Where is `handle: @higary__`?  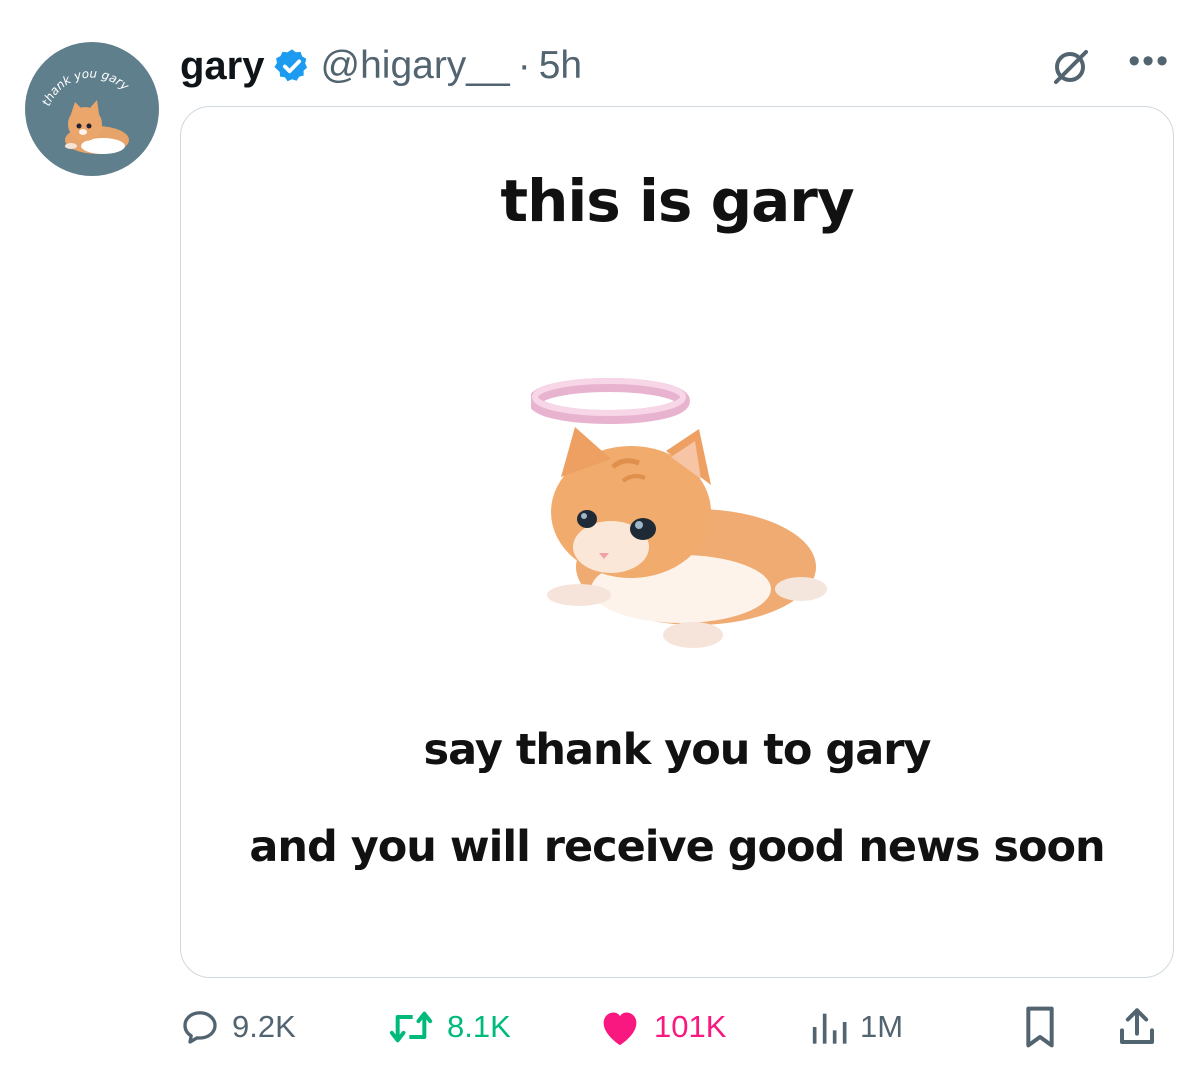
handle: @higary__ is located at coordinates (415, 66).